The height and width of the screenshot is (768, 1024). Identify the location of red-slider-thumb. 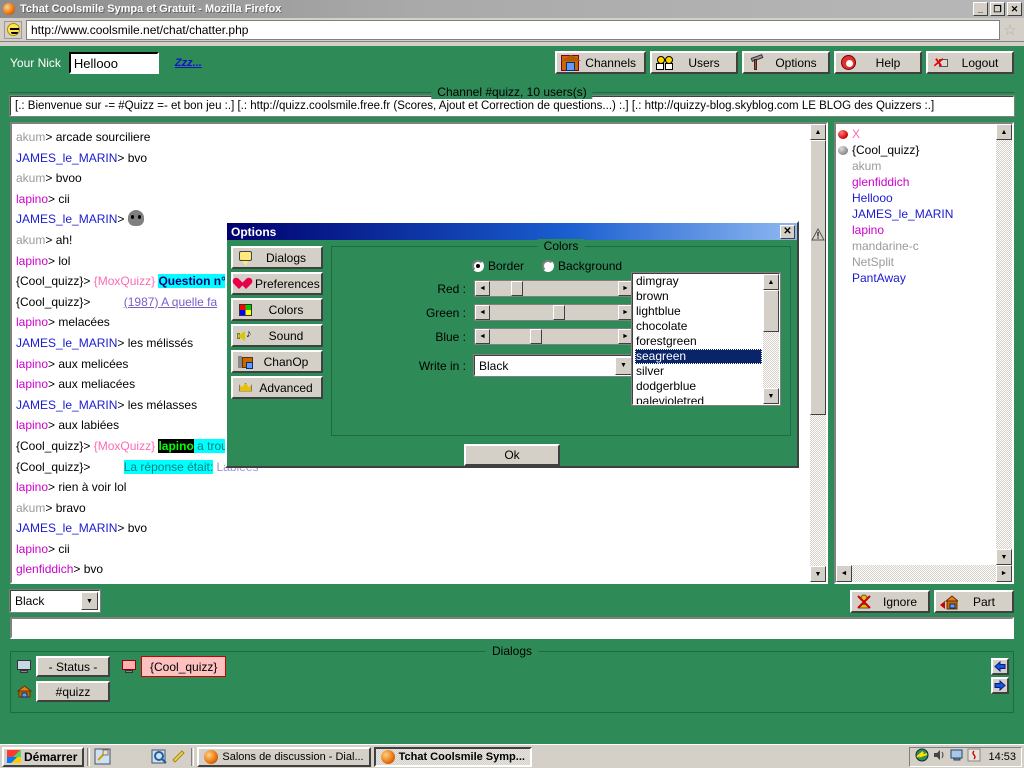
(517, 288).